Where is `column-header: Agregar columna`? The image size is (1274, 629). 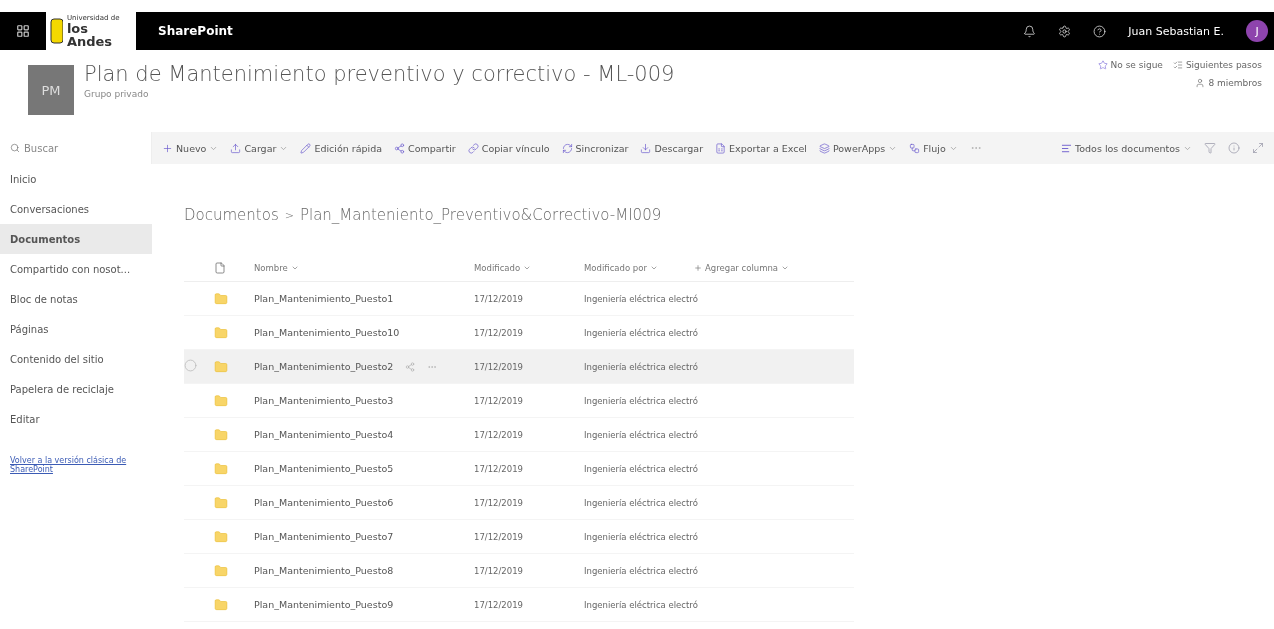 column-header: Agregar columna is located at coordinates (774, 267).